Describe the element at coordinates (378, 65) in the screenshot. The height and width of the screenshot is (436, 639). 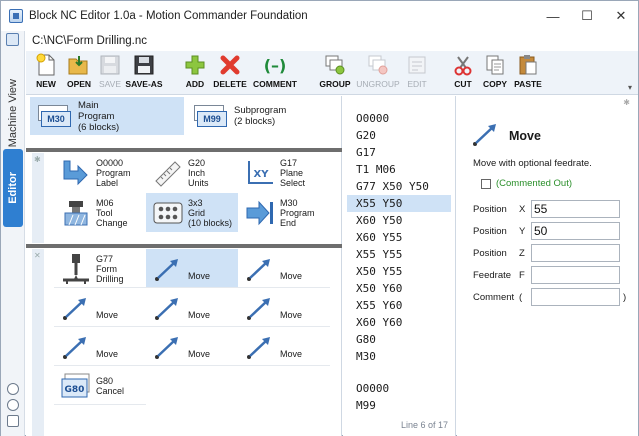
I see `ungroup-icon` at that location.